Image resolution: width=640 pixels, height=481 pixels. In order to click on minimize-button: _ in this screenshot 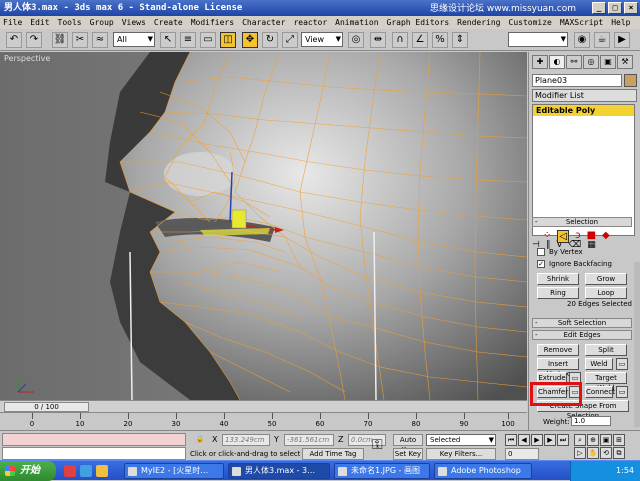, I will do `click(599, 8)`.